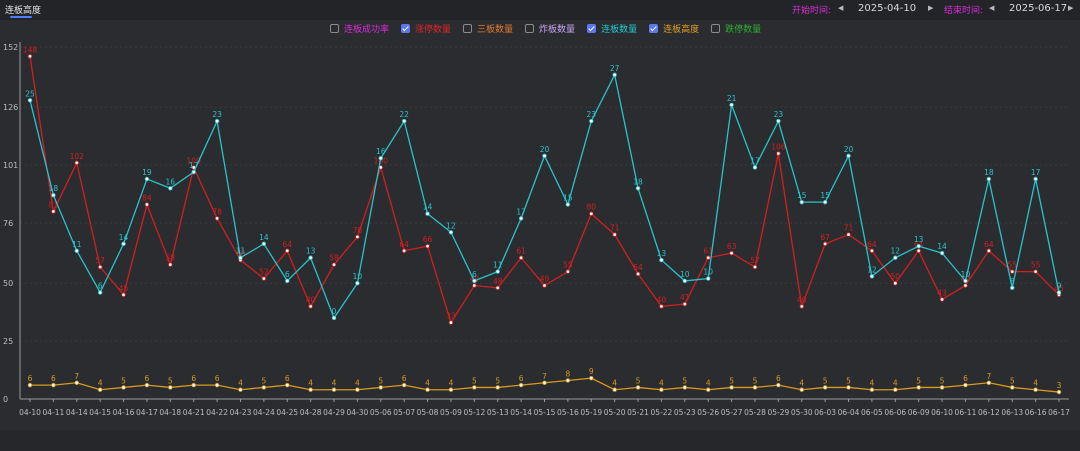 Image resolution: width=1080 pixels, height=451 pixels. What do you see at coordinates (615, 412) in the screenshot?
I see `x-tick-label: 05-20` at bounding box center [615, 412].